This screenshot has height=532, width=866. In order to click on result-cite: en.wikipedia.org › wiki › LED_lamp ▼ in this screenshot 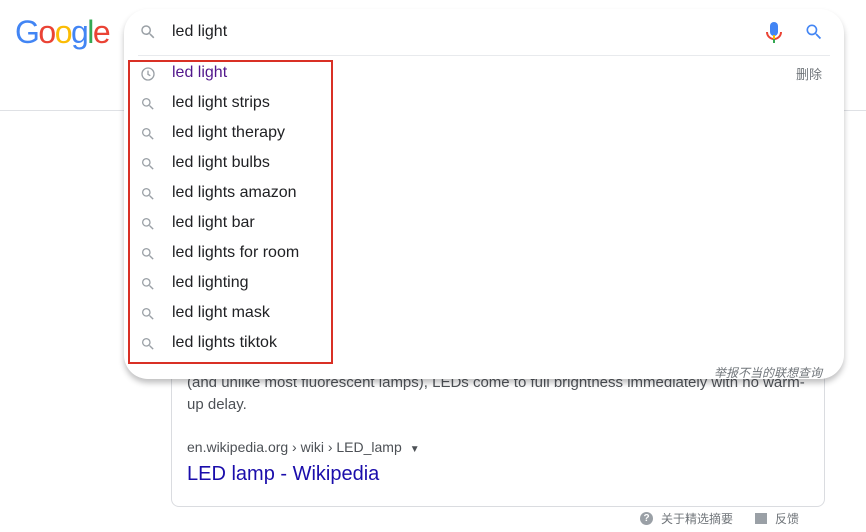, I will do `click(303, 448)`.